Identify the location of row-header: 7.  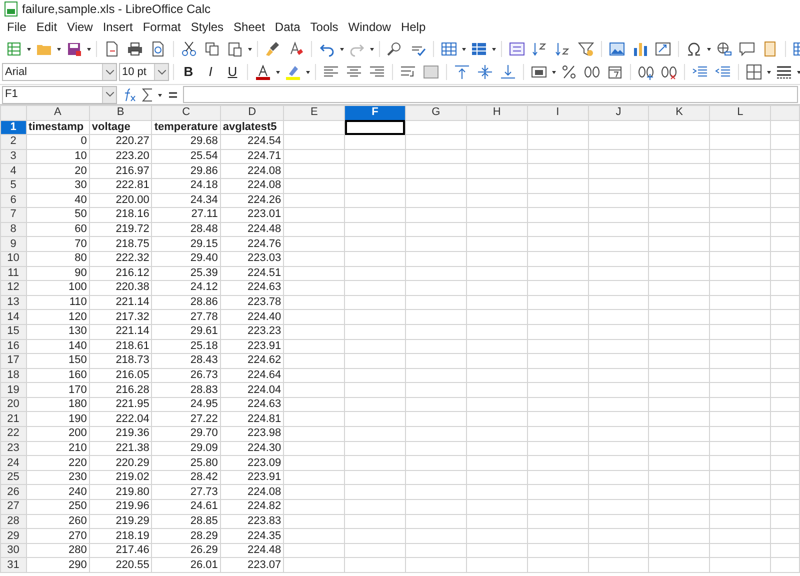
(13, 215).